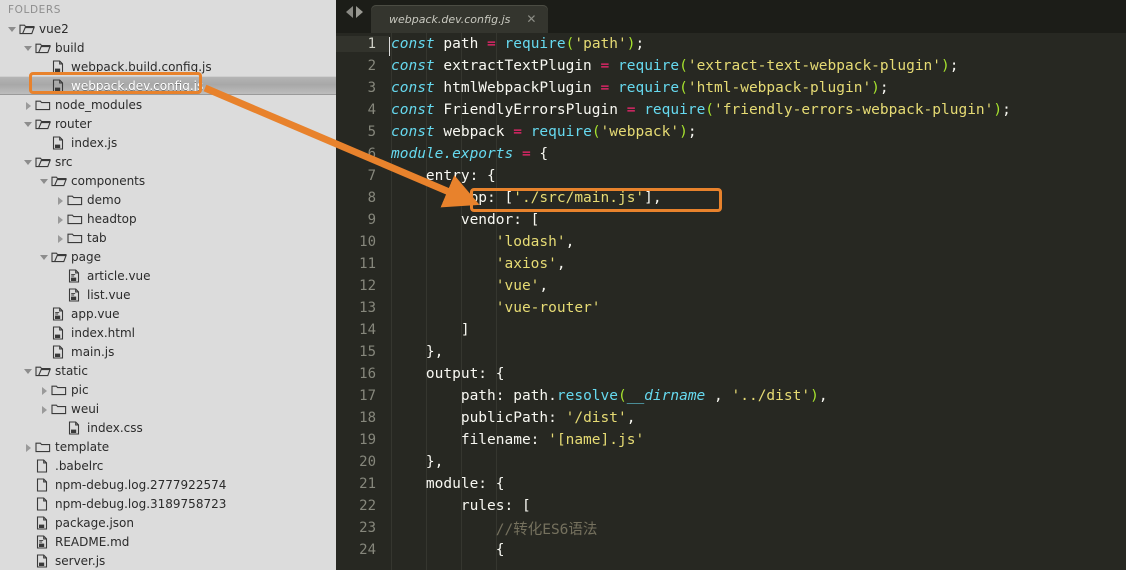  What do you see at coordinates (757, 484) in the screenshot?
I see `code-line-text: module: {` at bounding box center [757, 484].